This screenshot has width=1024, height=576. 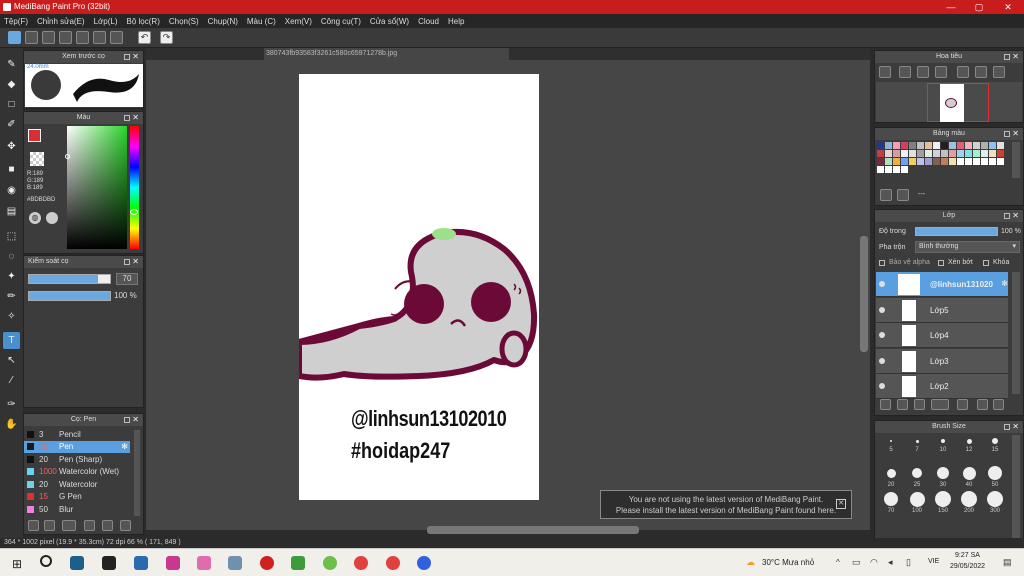 What do you see at coordinates (261, 21) in the screenshot?
I see `menu-item: Màu (C)` at bounding box center [261, 21].